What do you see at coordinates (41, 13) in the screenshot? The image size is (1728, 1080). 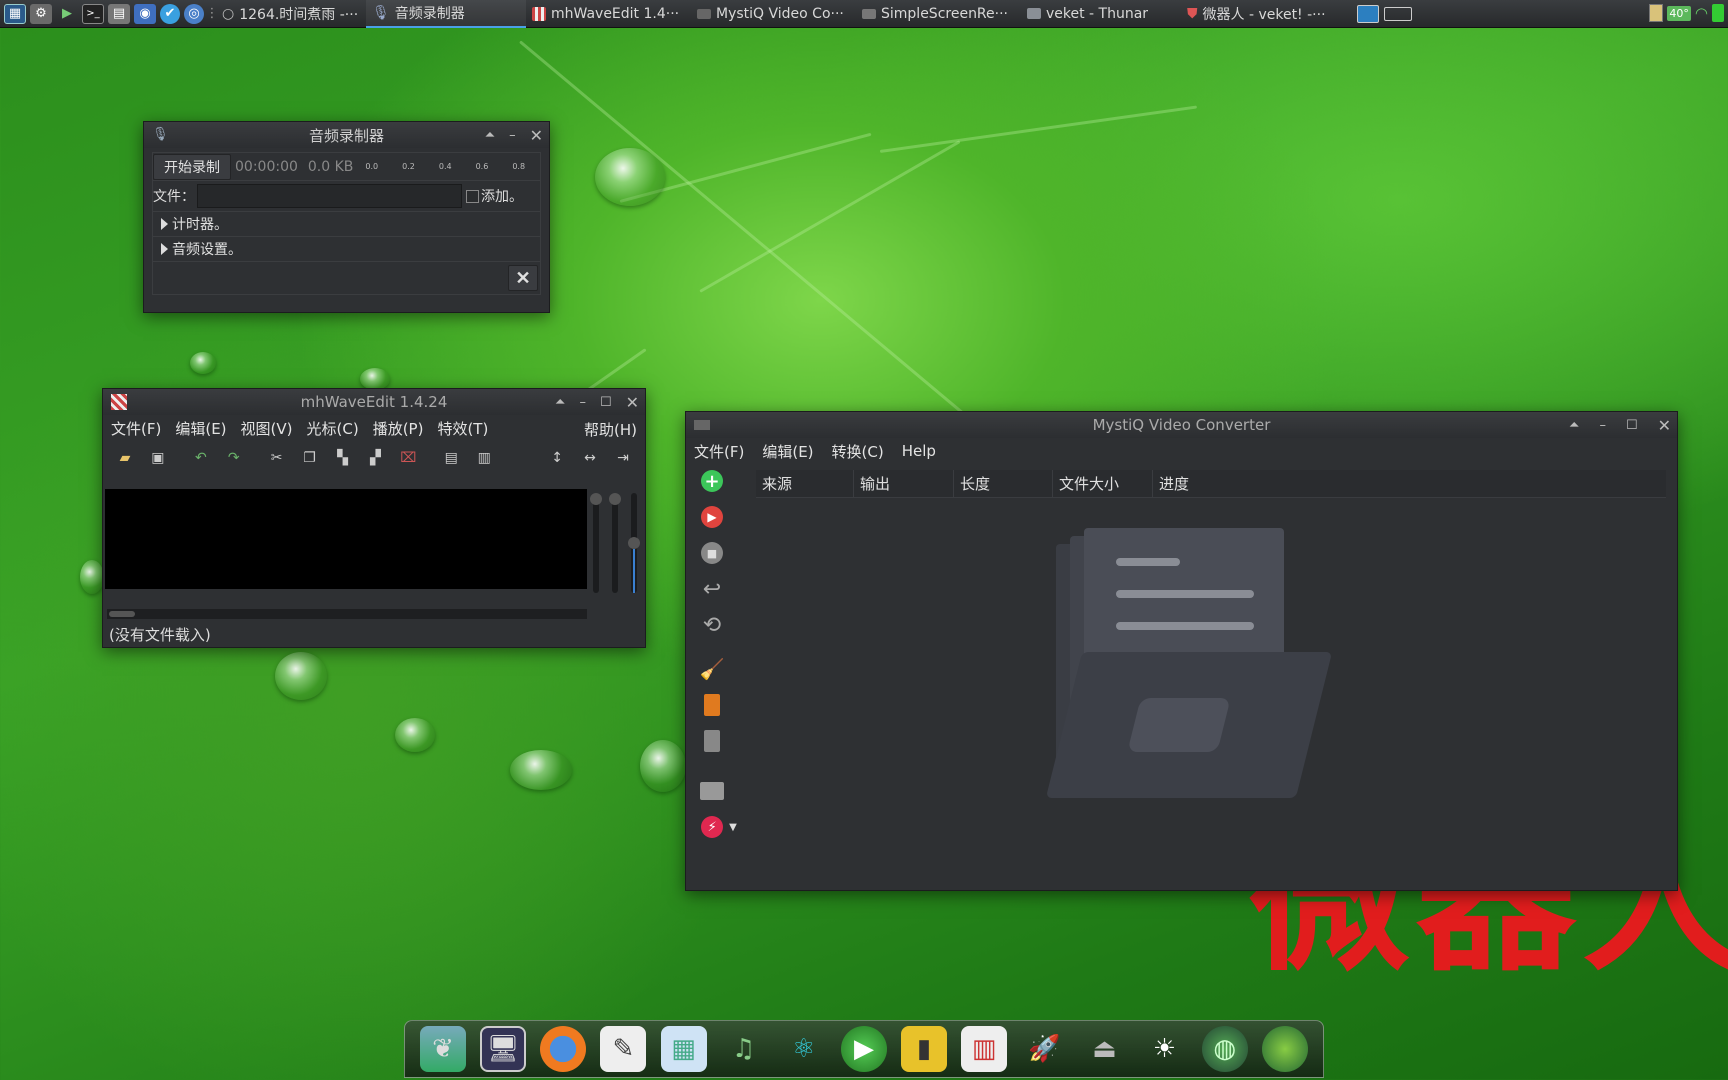 I see `settings-gear-icon: ⚙` at bounding box center [41, 13].